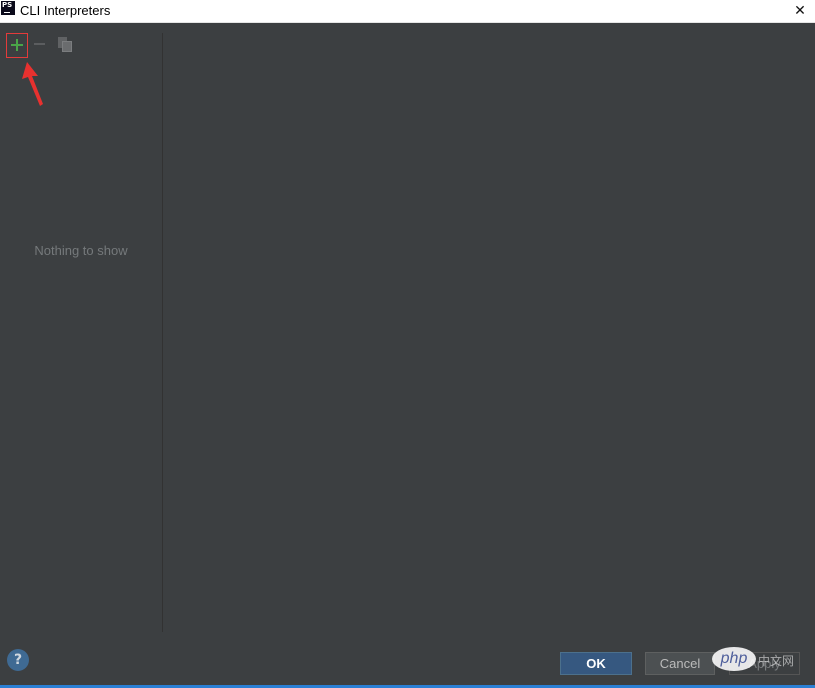 This screenshot has width=815, height=688. I want to click on phpstorm-app-icon: PS, so click(8, 8).